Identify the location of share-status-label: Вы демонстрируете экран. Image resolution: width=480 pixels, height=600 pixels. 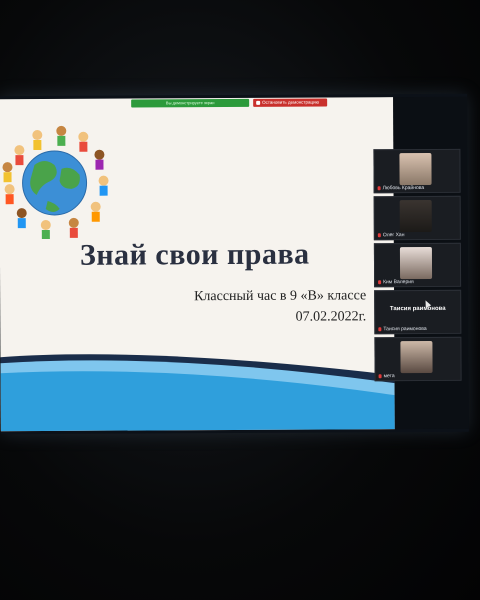
(190, 103).